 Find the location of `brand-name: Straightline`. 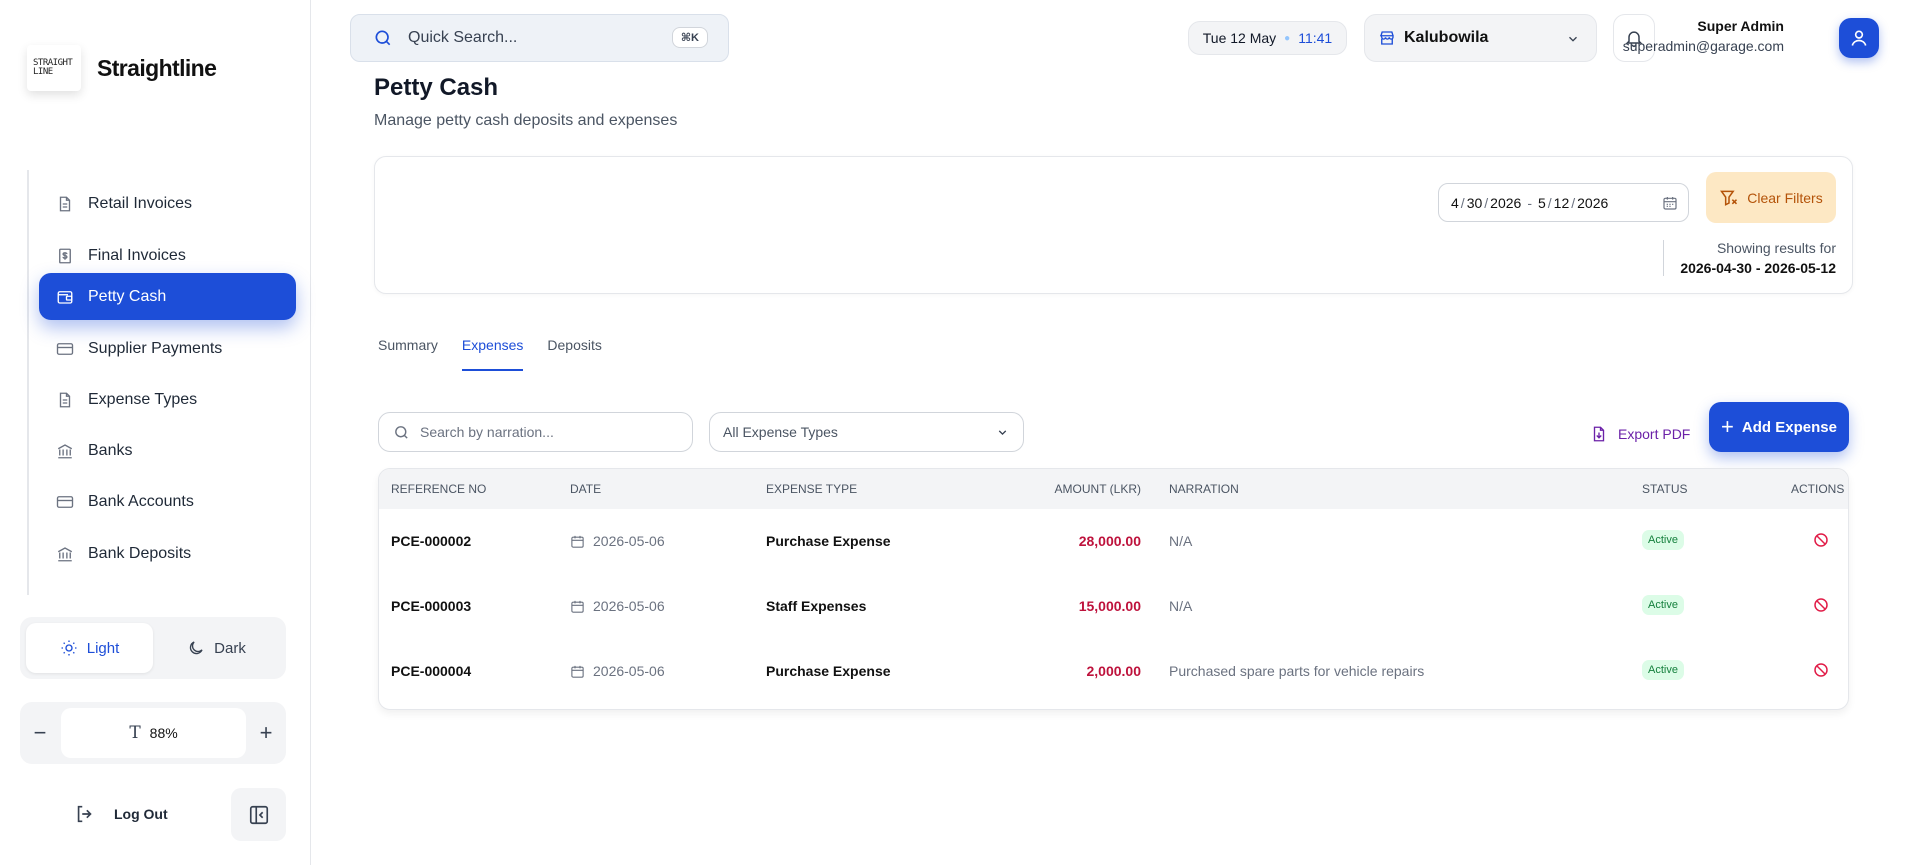

brand-name: Straightline is located at coordinates (157, 67).